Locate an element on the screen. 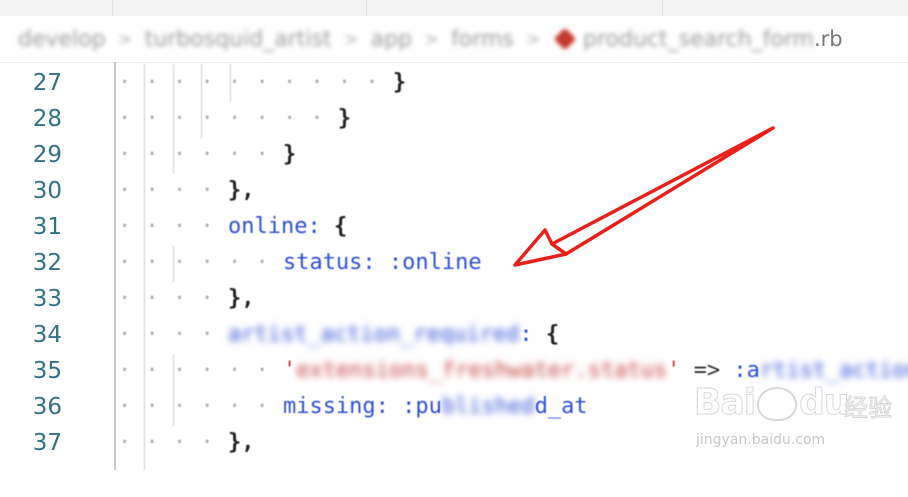  baidu-watermark: Bai du 经验 jingyan.baidu.com is located at coordinates (800, 421).